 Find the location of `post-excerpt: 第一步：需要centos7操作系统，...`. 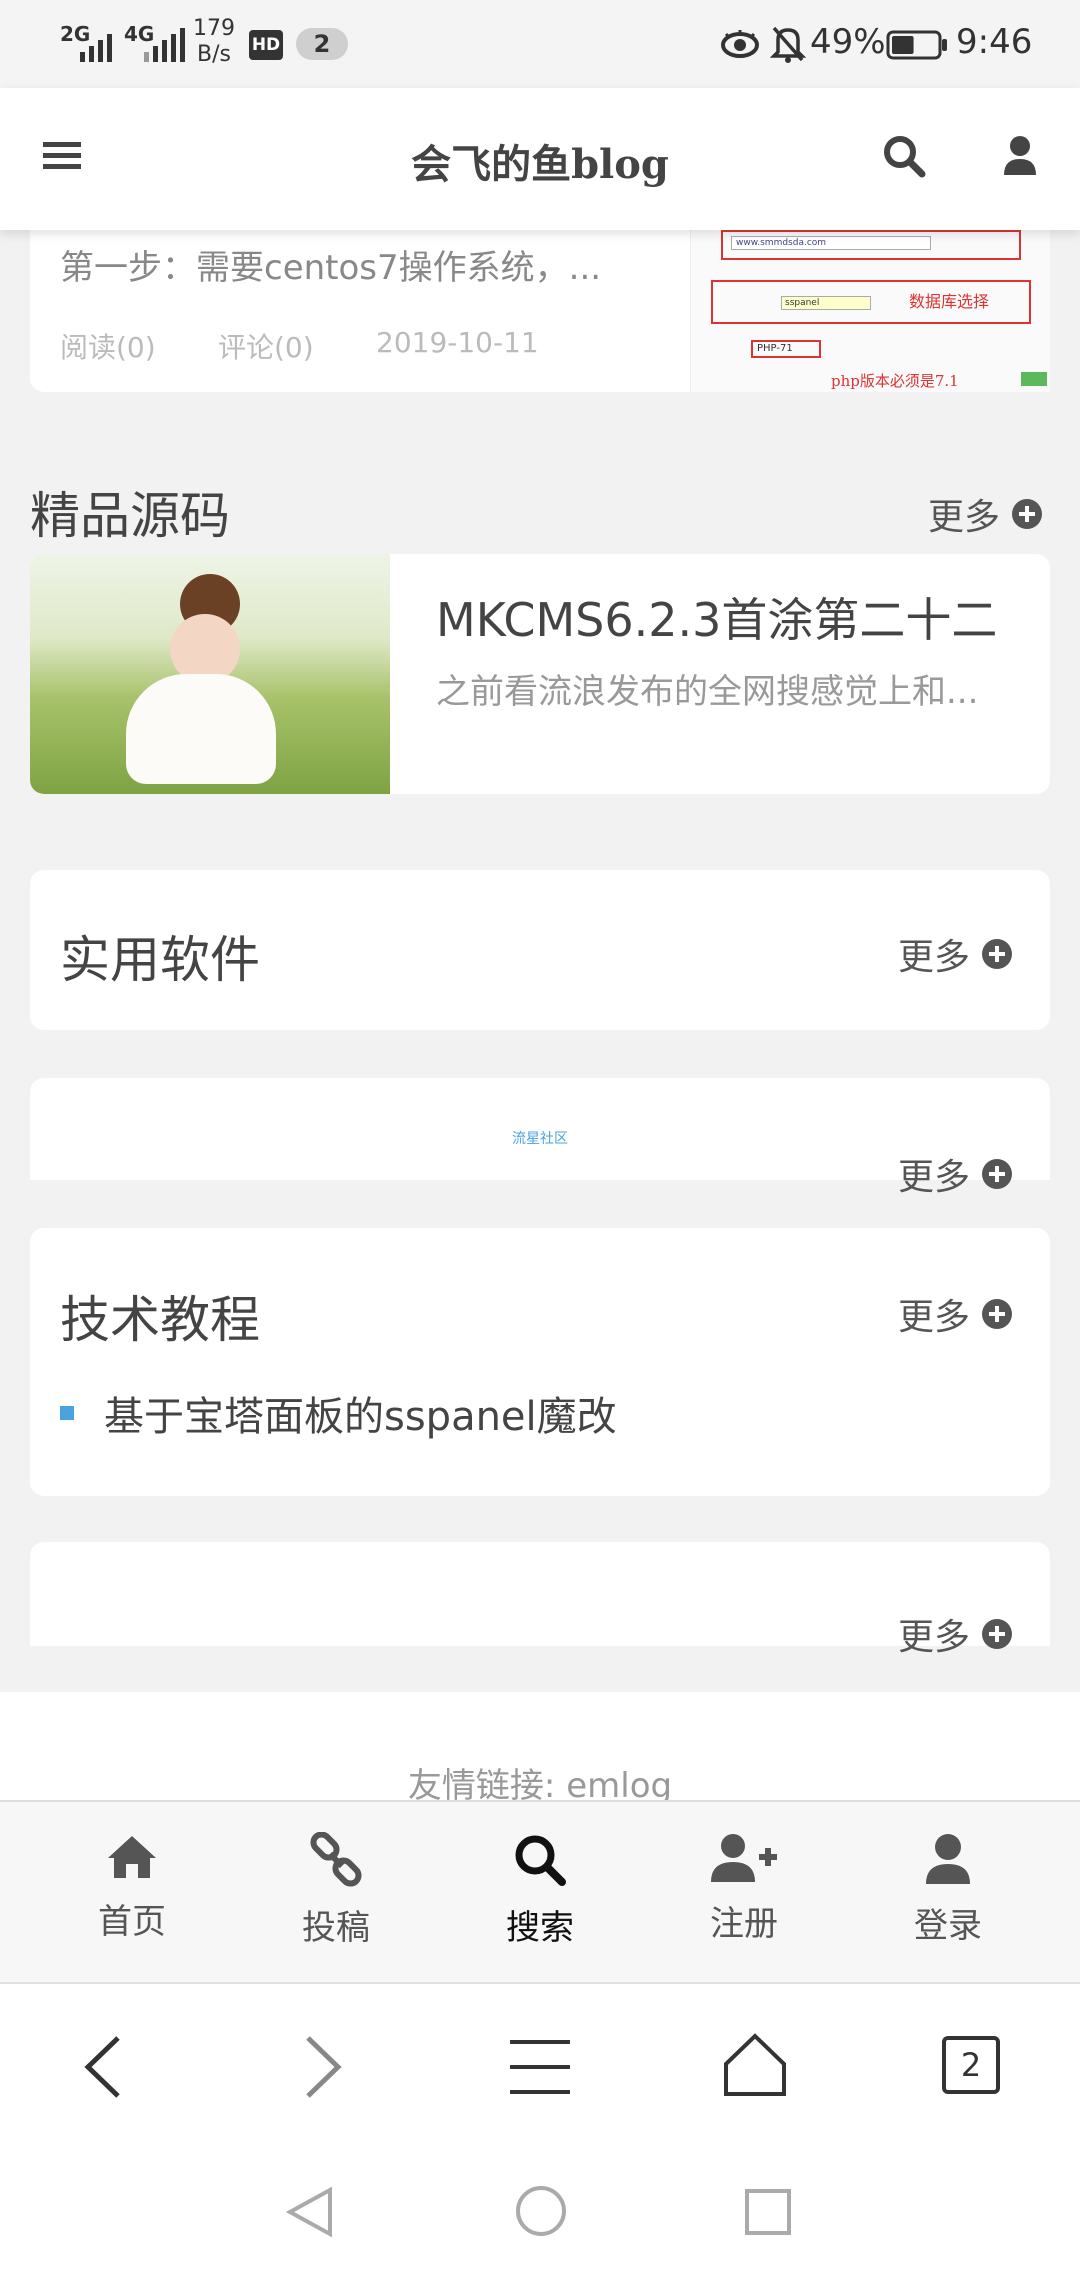

post-excerpt: 第一步：需要centos7操作系统，... is located at coordinates (331, 268).